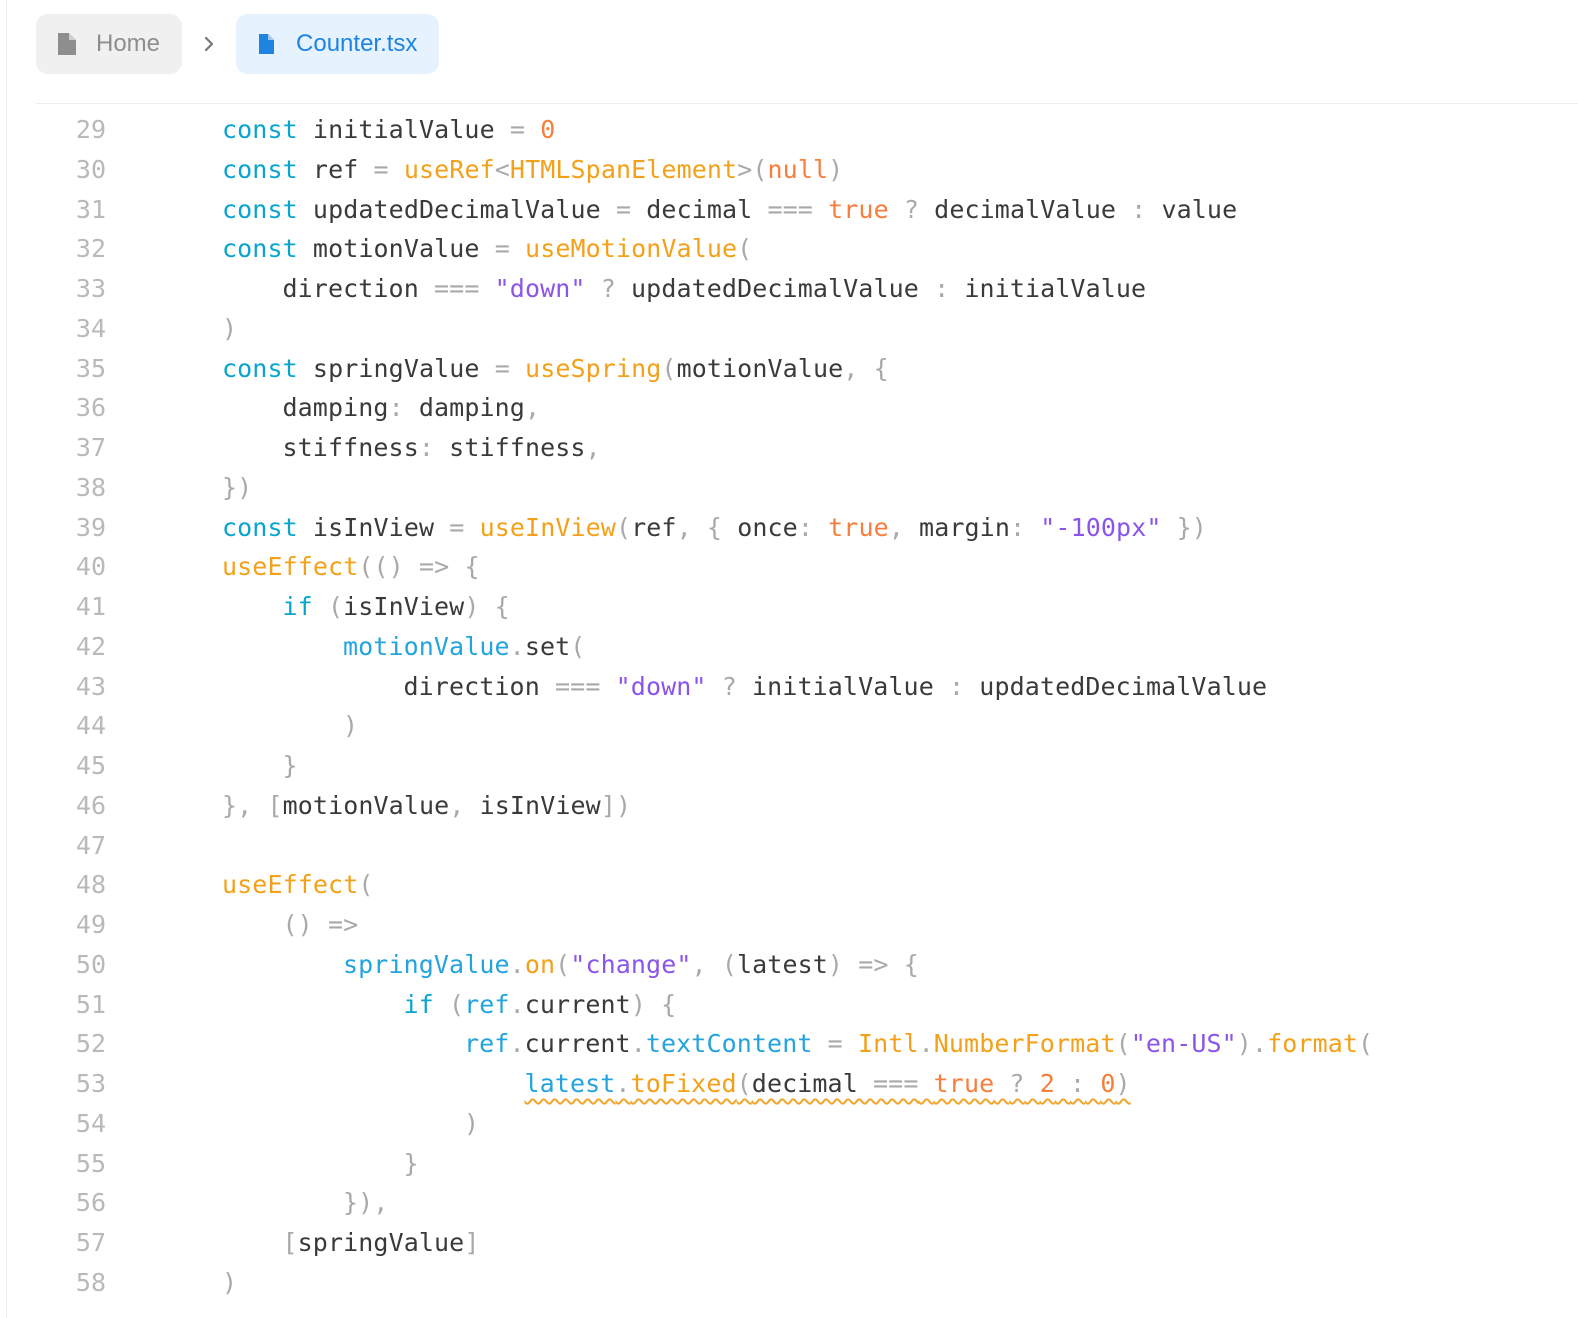 The height and width of the screenshot is (1318, 1578). What do you see at coordinates (381, 567) in the screenshot?
I see `code-token: (()` at bounding box center [381, 567].